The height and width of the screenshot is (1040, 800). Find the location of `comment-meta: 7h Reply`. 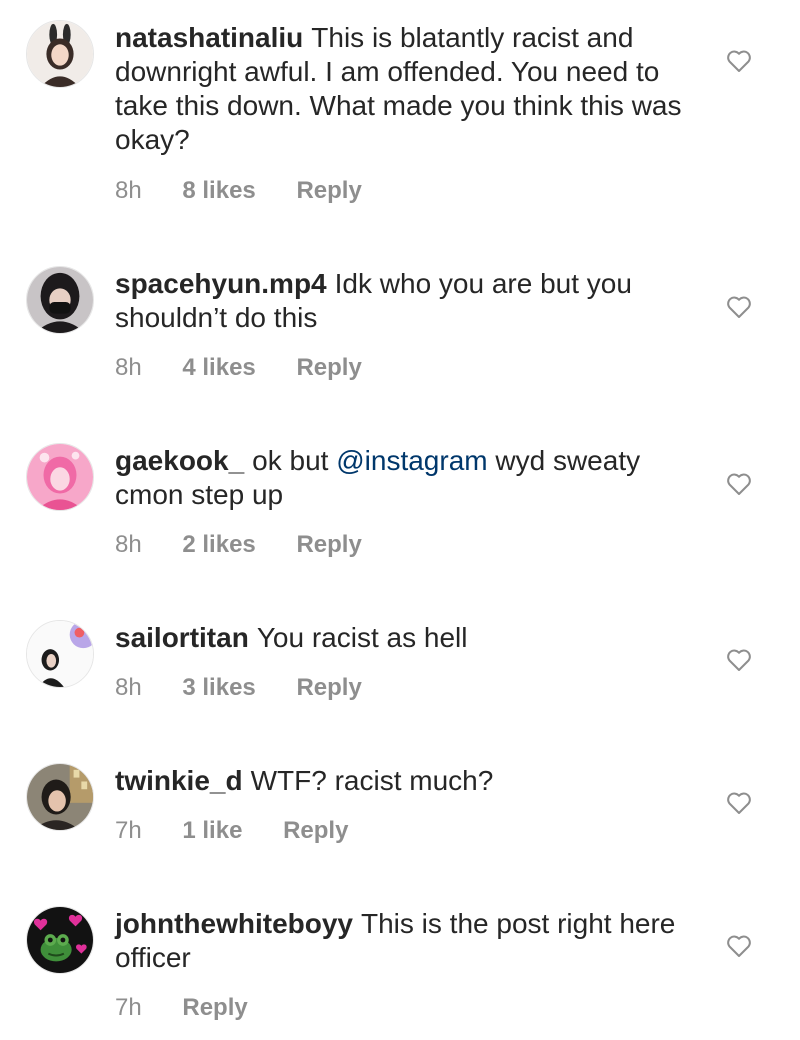

comment-meta: 7h Reply is located at coordinates (181, 1008).